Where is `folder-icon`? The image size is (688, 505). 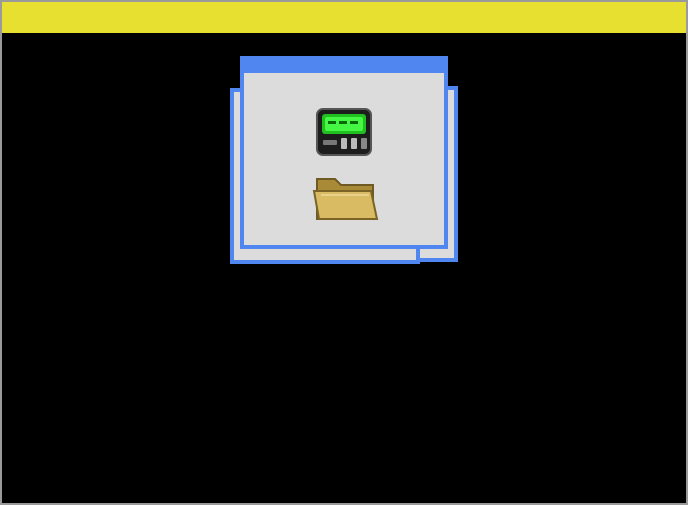 folder-icon is located at coordinates (345, 196).